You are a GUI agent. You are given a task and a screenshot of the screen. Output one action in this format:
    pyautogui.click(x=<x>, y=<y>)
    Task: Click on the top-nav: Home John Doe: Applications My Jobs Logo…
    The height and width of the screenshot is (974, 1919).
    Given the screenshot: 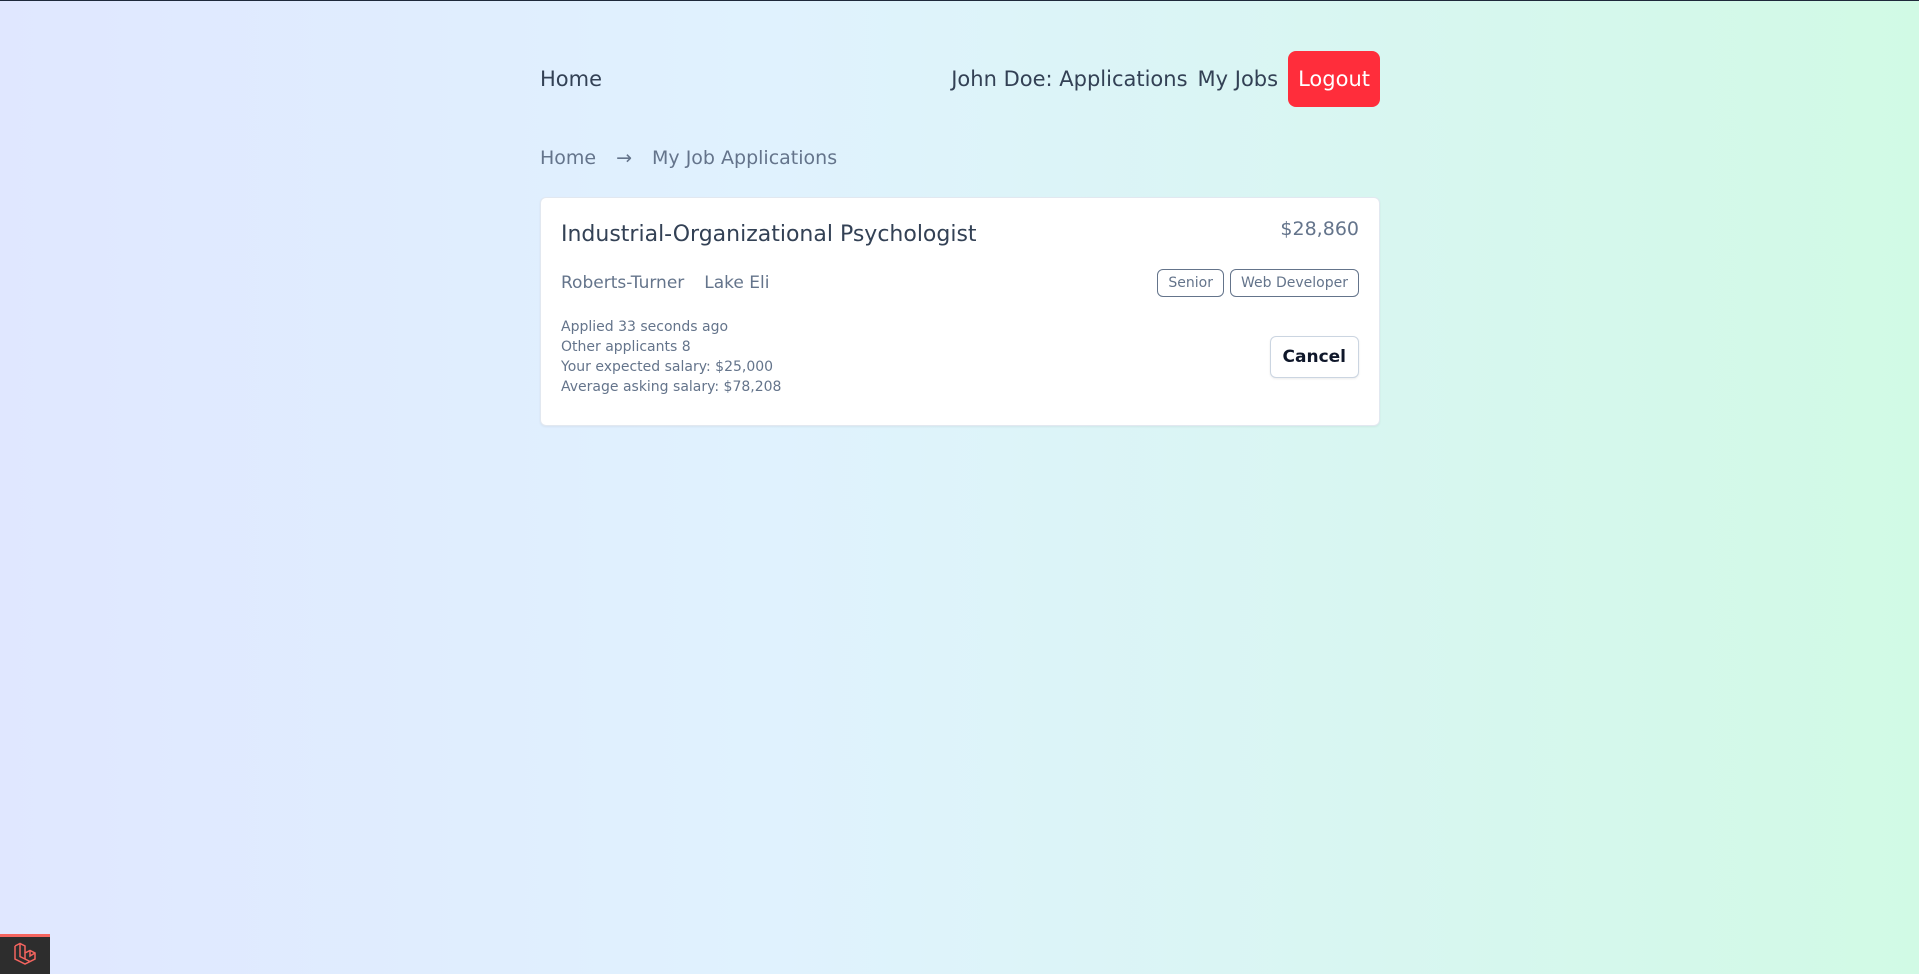 What is the action you would take?
    pyautogui.click(x=960, y=79)
    